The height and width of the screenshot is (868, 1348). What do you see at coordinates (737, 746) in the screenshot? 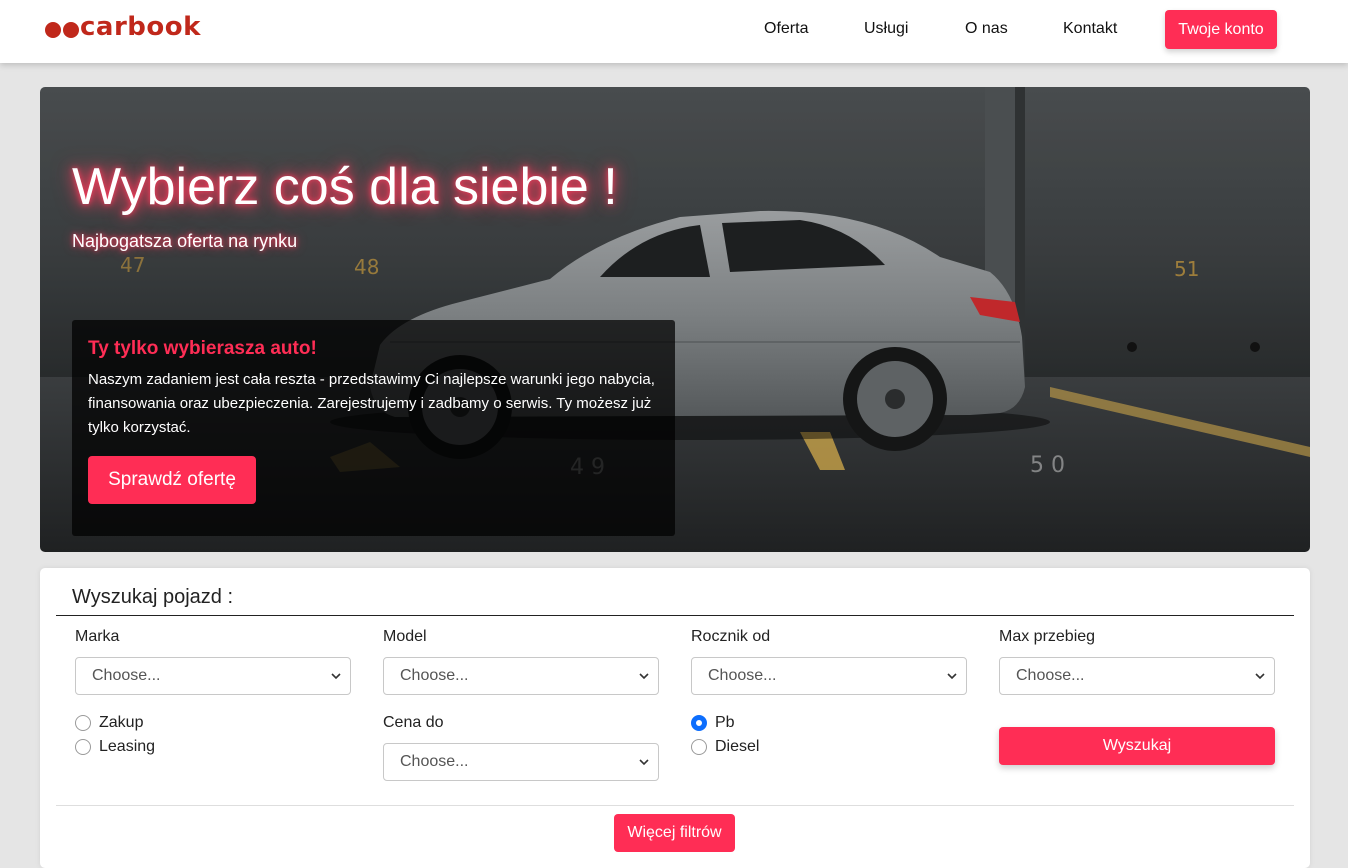
I see `radio-diesel-label: Diesel` at bounding box center [737, 746].